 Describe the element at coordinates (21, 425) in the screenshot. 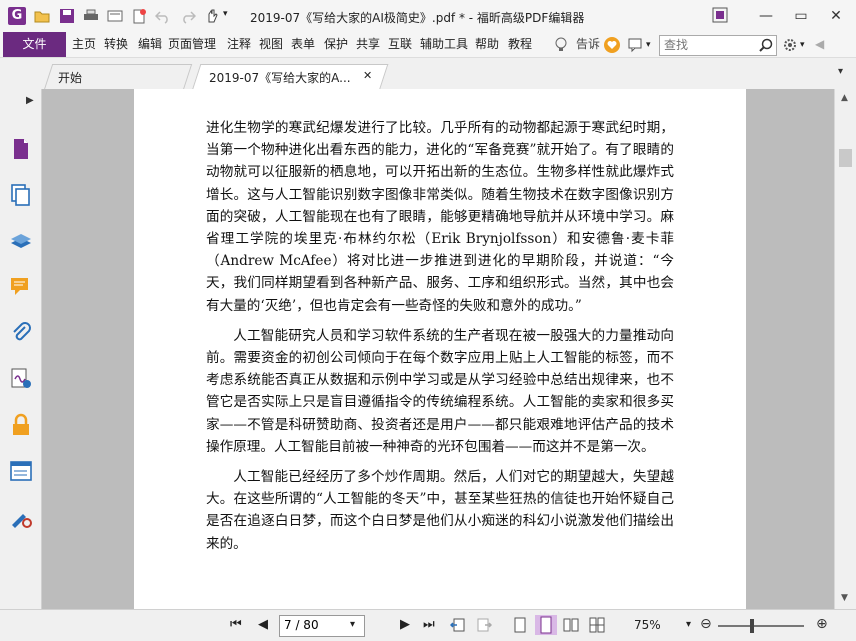

I see `security-lock-icon` at that location.